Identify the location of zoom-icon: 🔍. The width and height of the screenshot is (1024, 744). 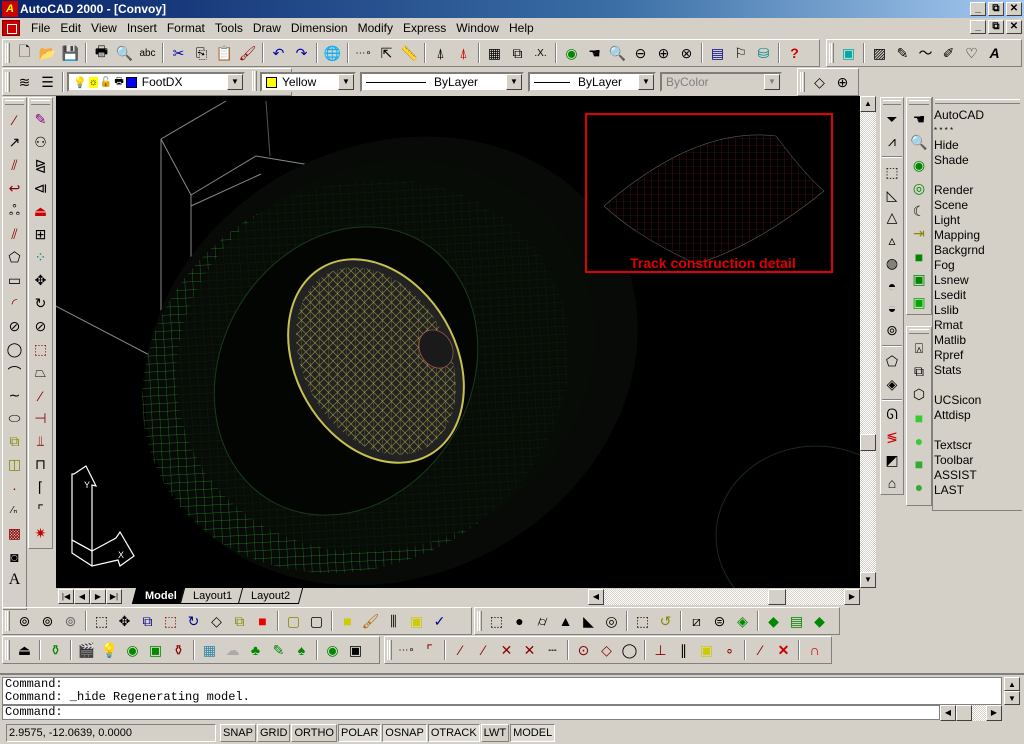
(919, 142).